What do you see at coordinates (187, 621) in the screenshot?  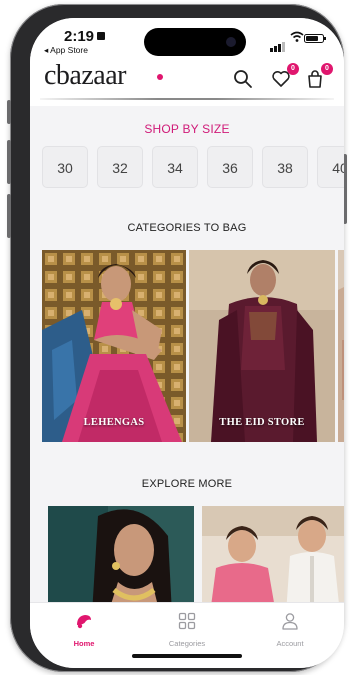 I see `categories-icon` at bounding box center [187, 621].